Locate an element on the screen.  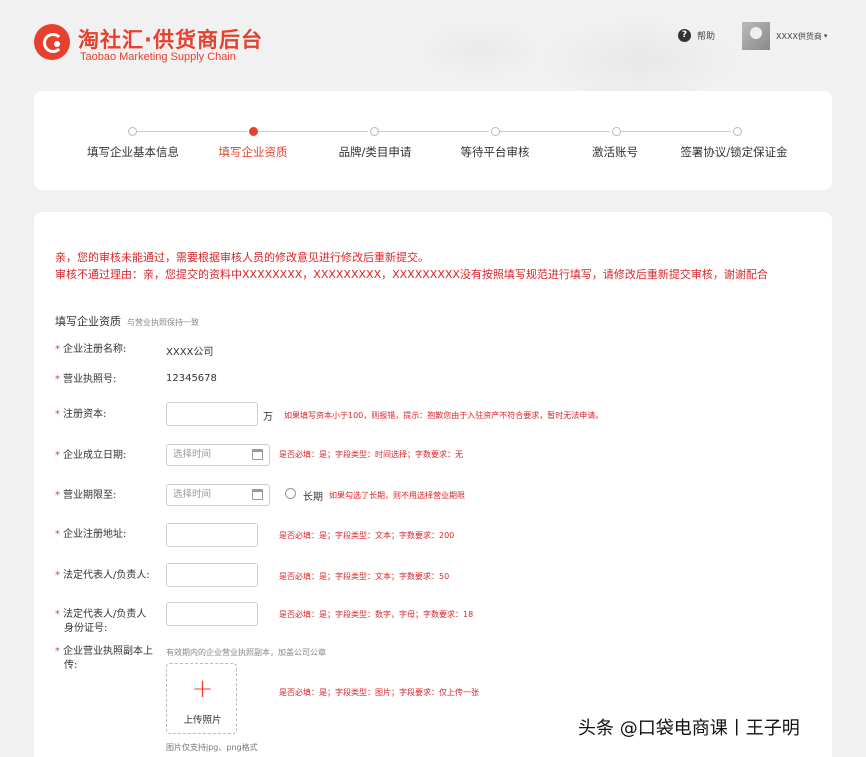
upload-photo-label: 上传照片 is located at coordinates (202, 720).